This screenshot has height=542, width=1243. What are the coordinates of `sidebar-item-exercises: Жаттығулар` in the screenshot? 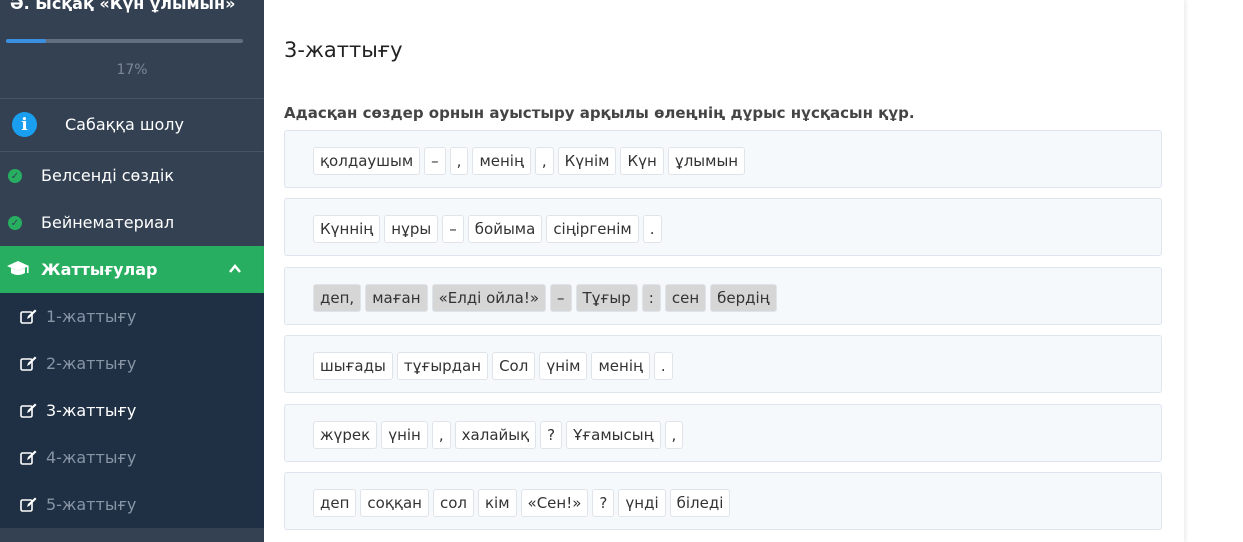 It's located at (132, 269).